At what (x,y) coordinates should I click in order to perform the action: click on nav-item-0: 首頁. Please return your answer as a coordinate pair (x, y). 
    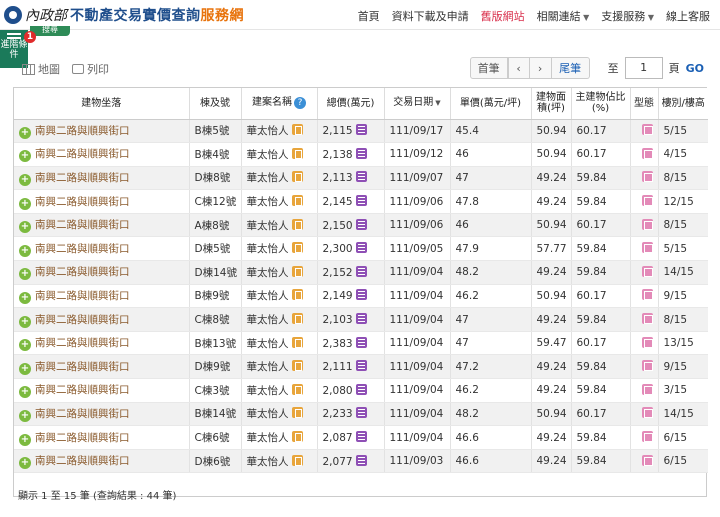
    Looking at the image, I should click on (369, 16).